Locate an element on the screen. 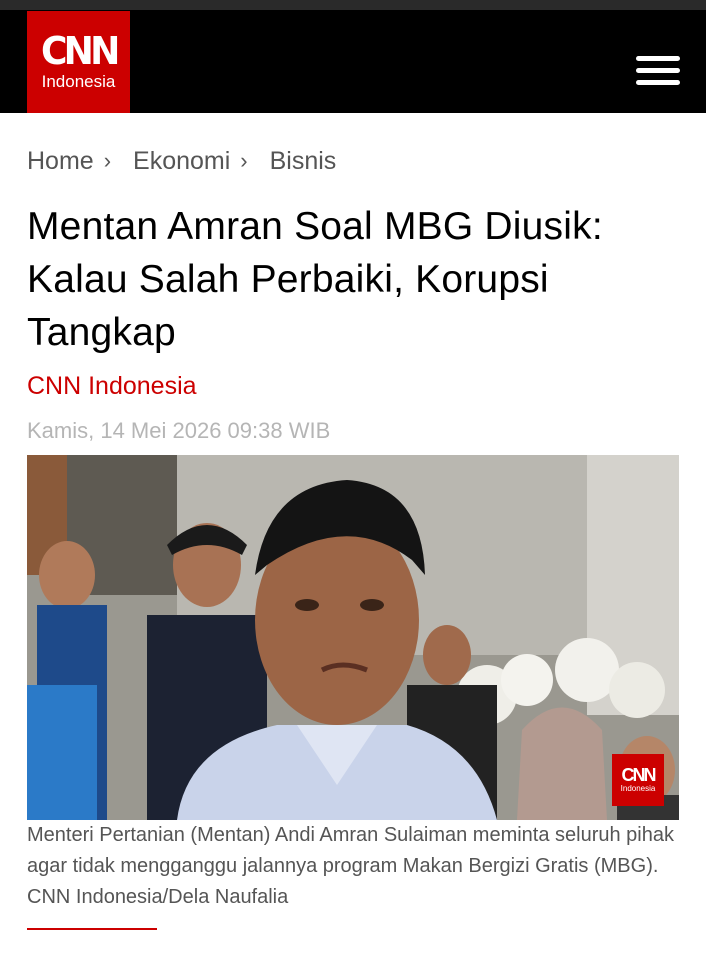  cnn-watermark-logo: CNN Indonesia is located at coordinates (638, 780).